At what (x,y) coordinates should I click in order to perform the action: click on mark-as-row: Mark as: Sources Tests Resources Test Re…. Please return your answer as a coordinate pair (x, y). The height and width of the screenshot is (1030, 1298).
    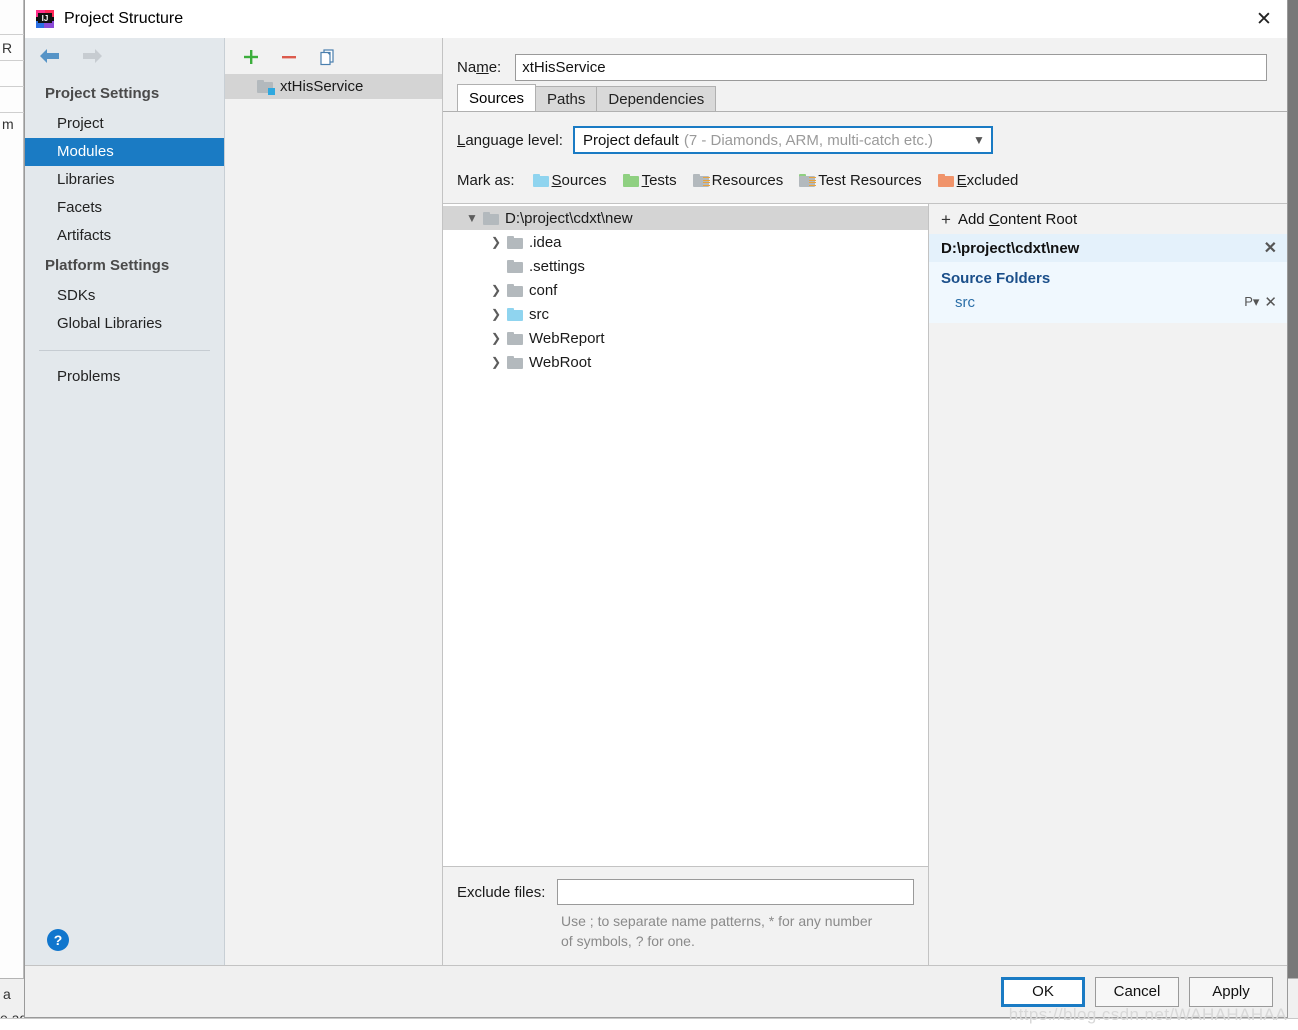
    Looking at the image, I should click on (865, 178).